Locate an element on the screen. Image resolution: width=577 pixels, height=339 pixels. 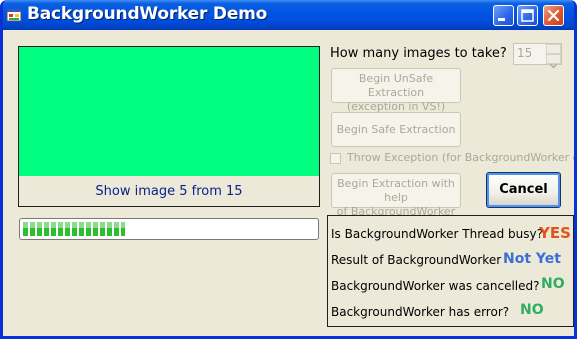
progress-bar is located at coordinates (169, 229).